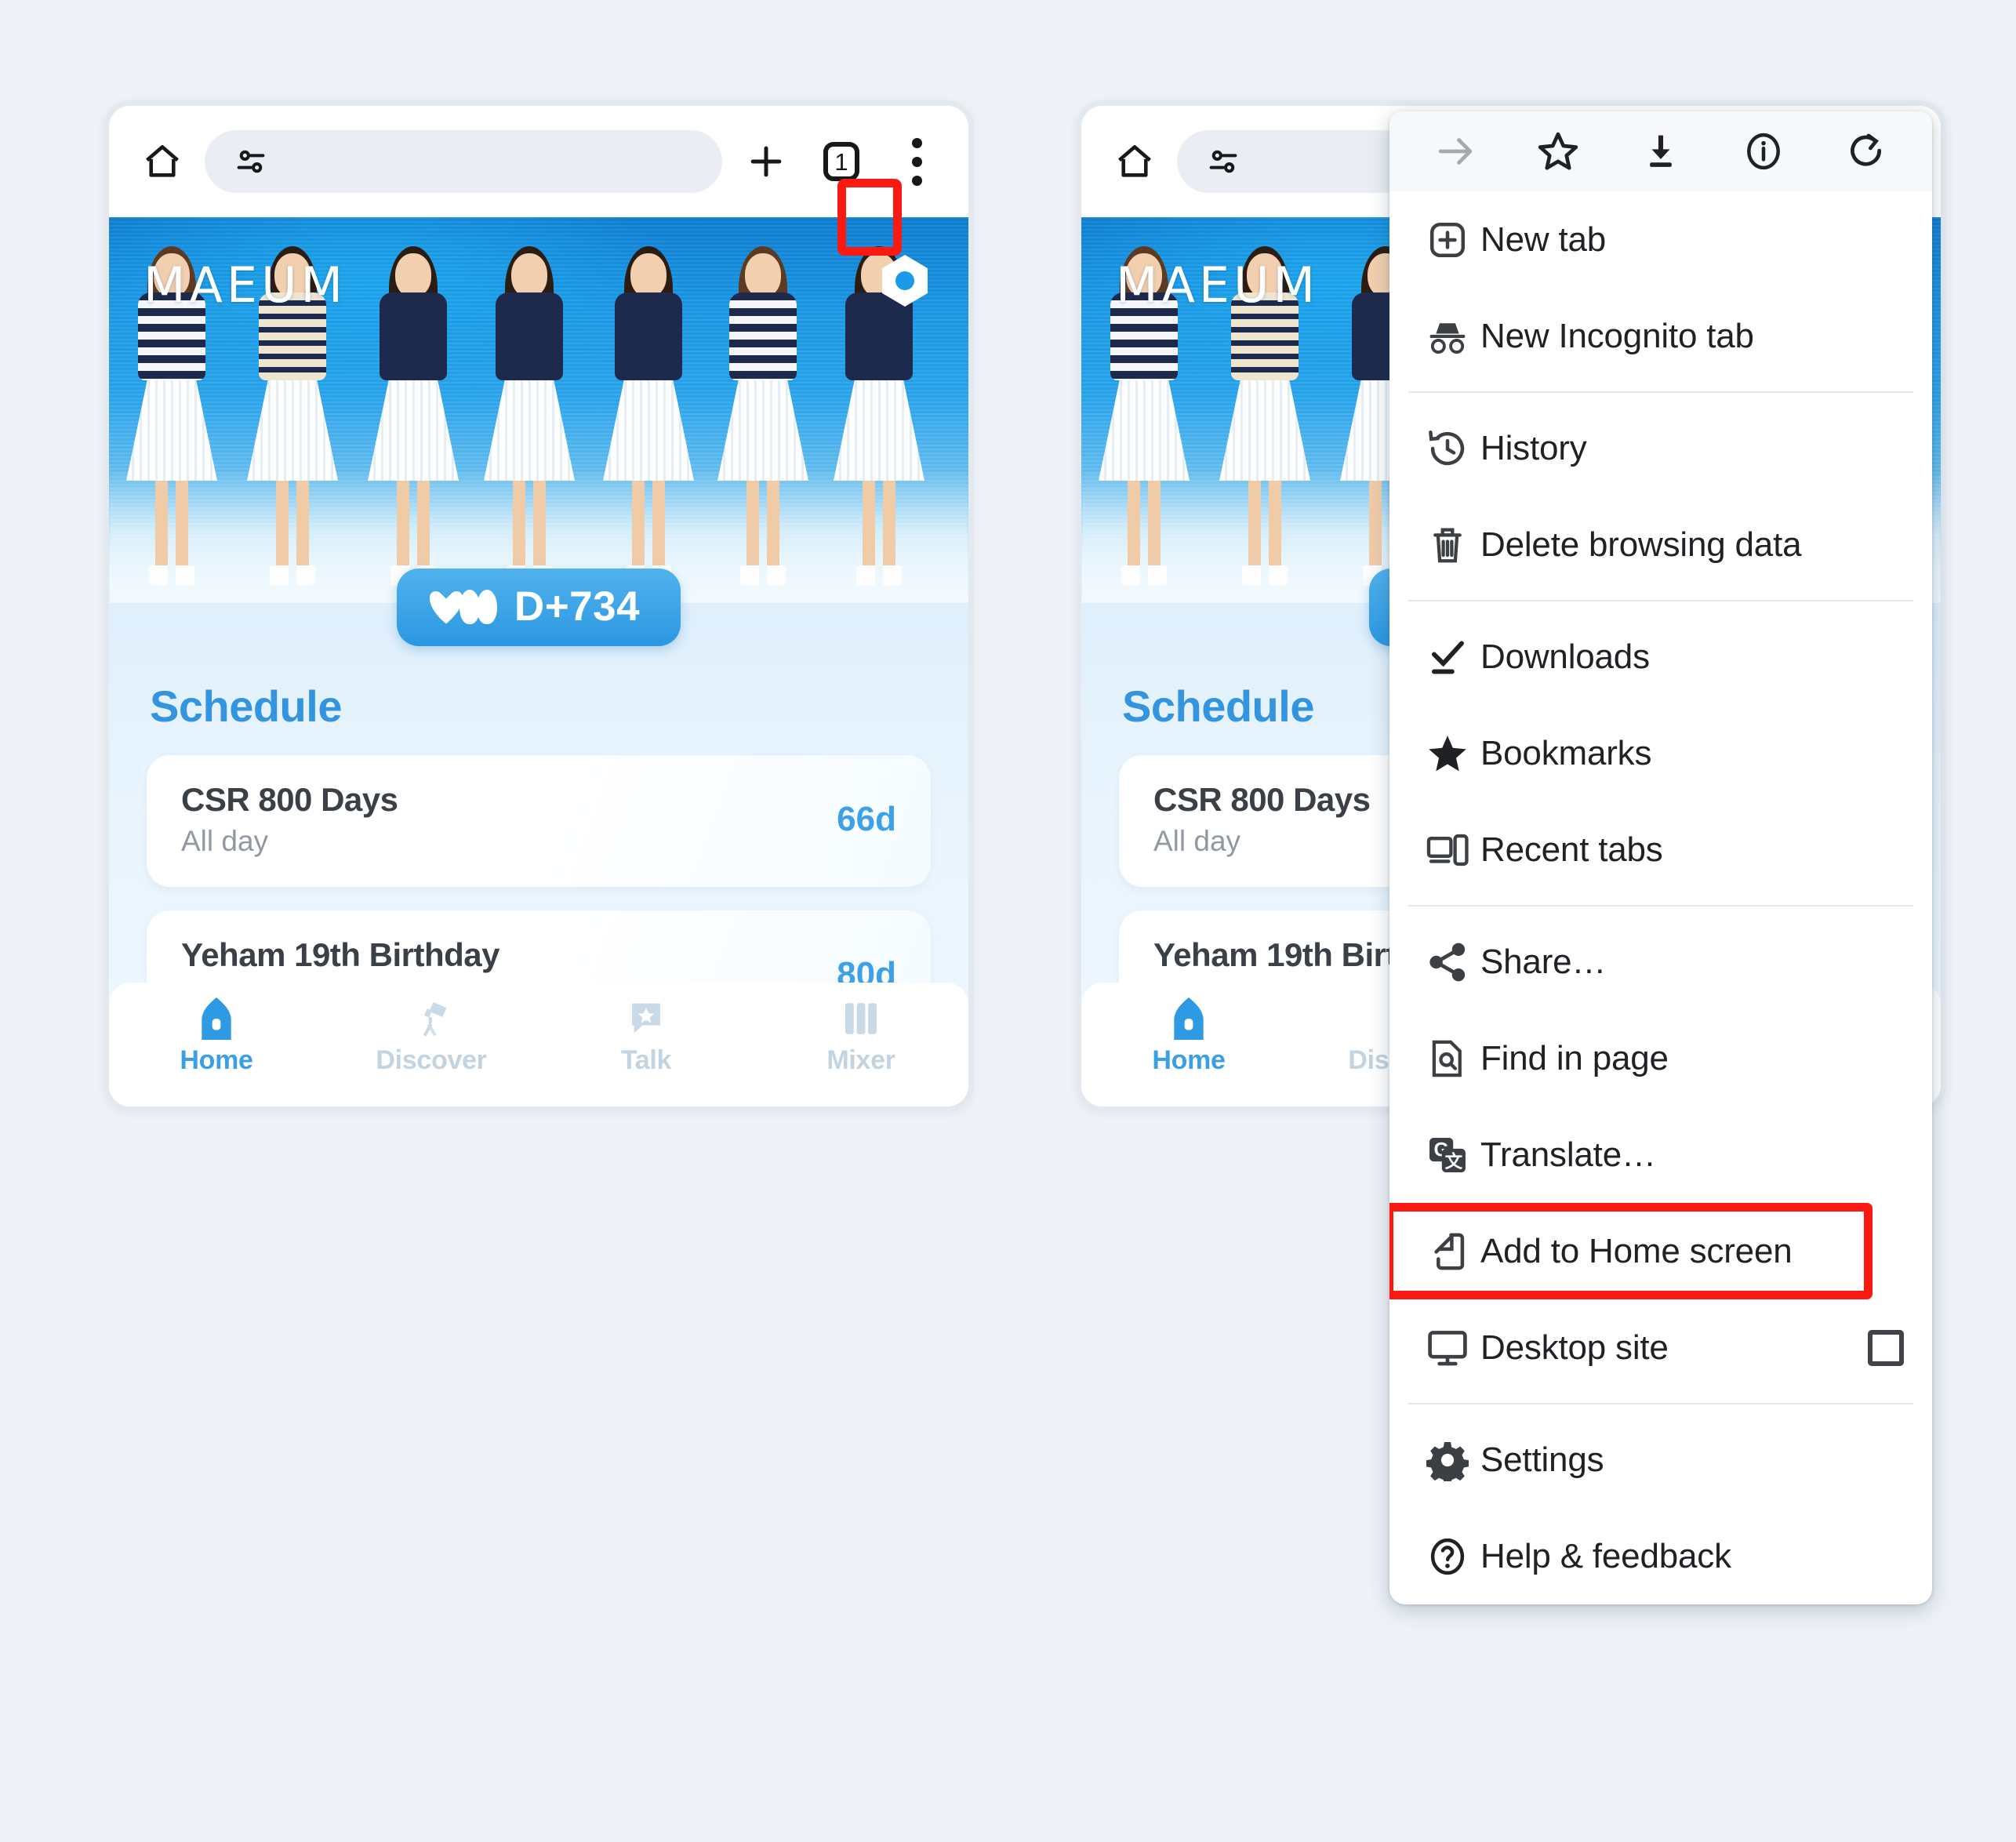 Image resolution: width=2016 pixels, height=1842 pixels. Describe the element at coordinates (1660, 657) in the screenshot. I see `menu-item-downloads: Downloads` at that location.